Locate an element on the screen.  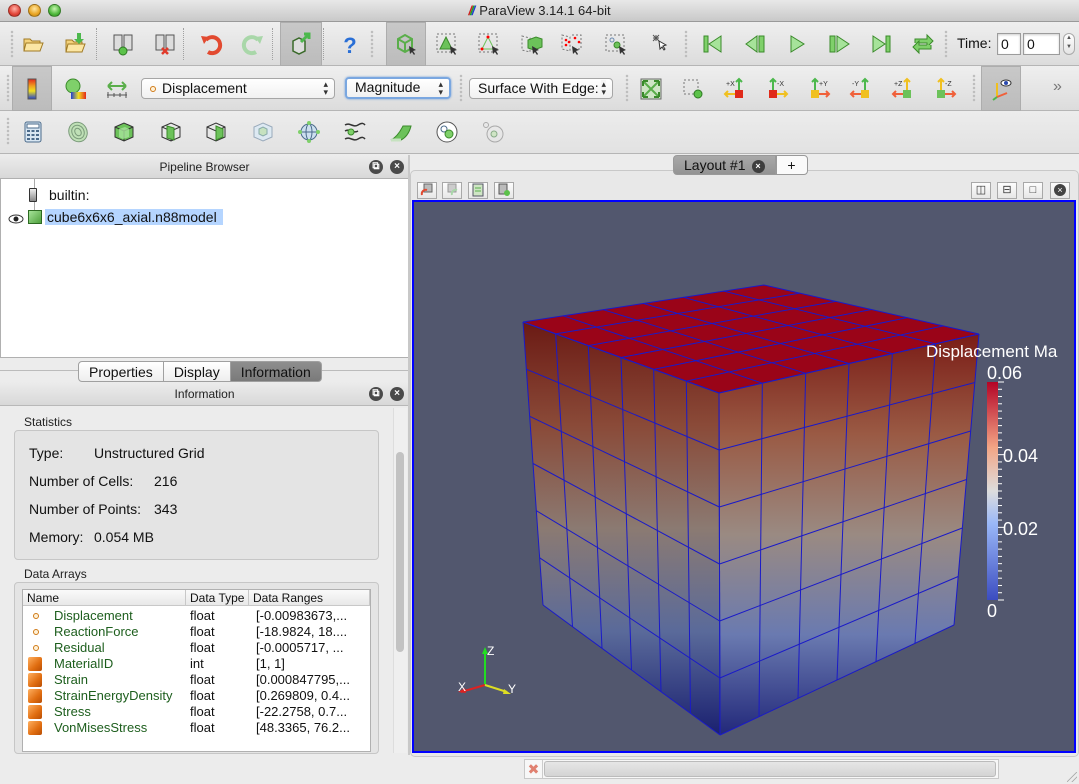
column-header-data-ranges: Data Ranges is located at coordinates (309, 598).